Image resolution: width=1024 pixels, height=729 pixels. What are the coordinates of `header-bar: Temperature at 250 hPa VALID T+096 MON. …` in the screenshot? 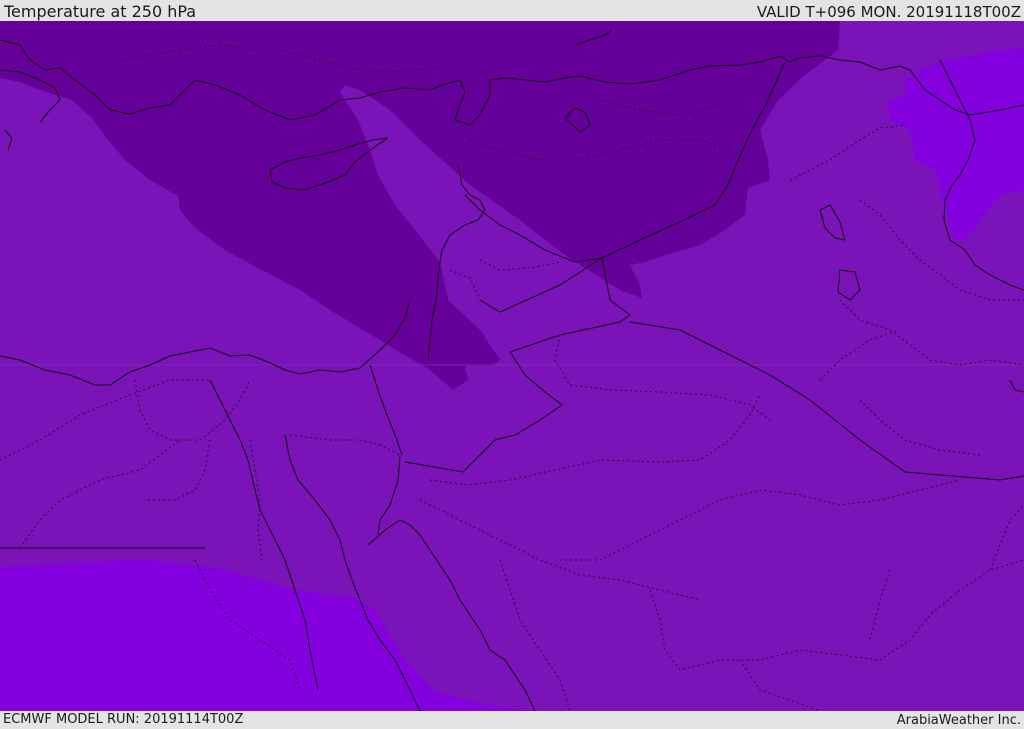 It's located at (512, 10).